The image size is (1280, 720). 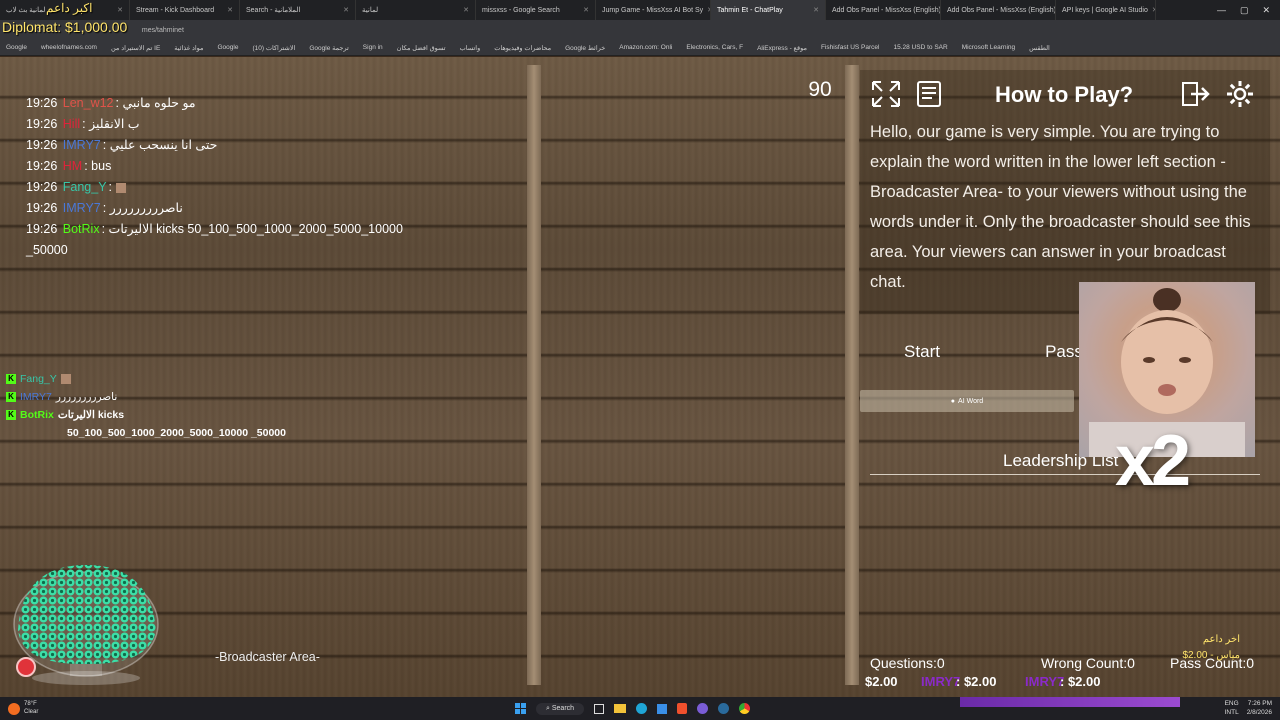 What do you see at coordinates (81, 229) in the screenshot?
I see `chat-username: BotRix` at bounding box center [81, 229].